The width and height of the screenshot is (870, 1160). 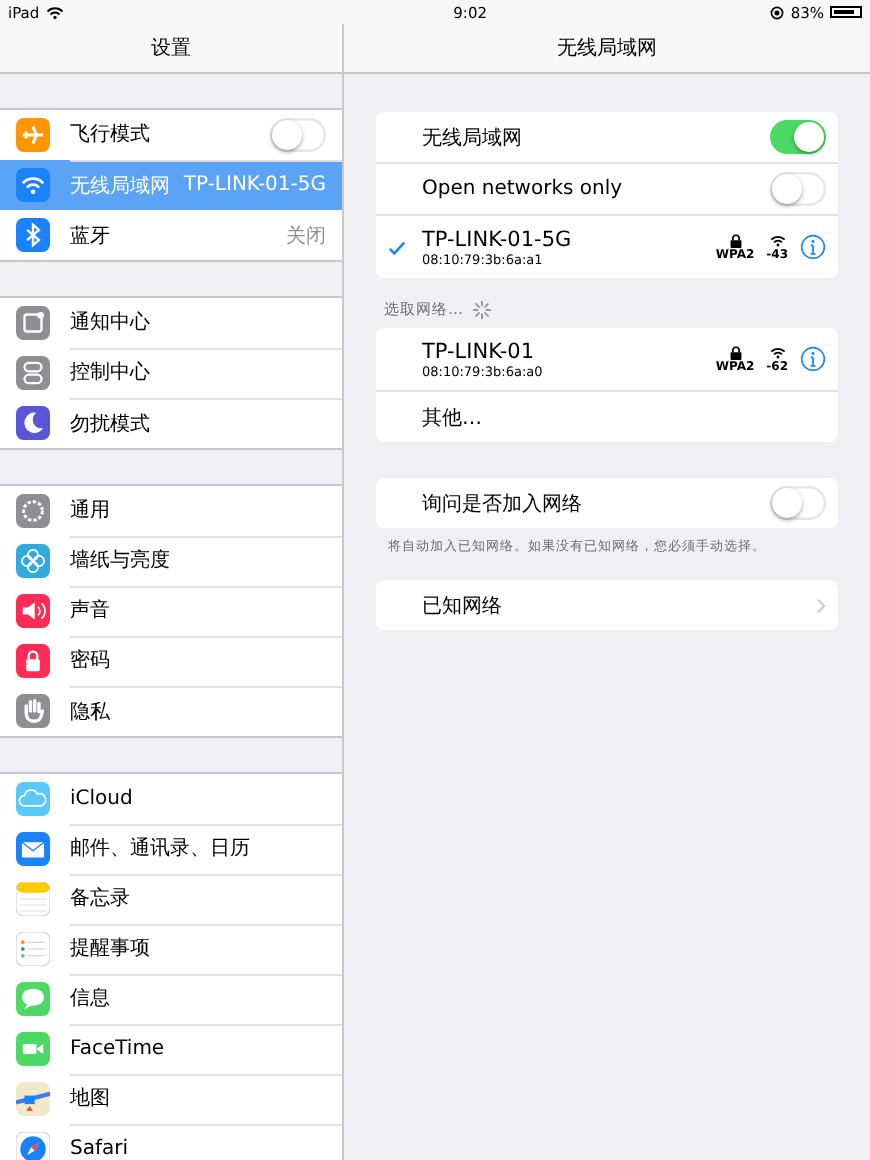 I want to click on settings-item: 密码, so click(x=171, y=661).